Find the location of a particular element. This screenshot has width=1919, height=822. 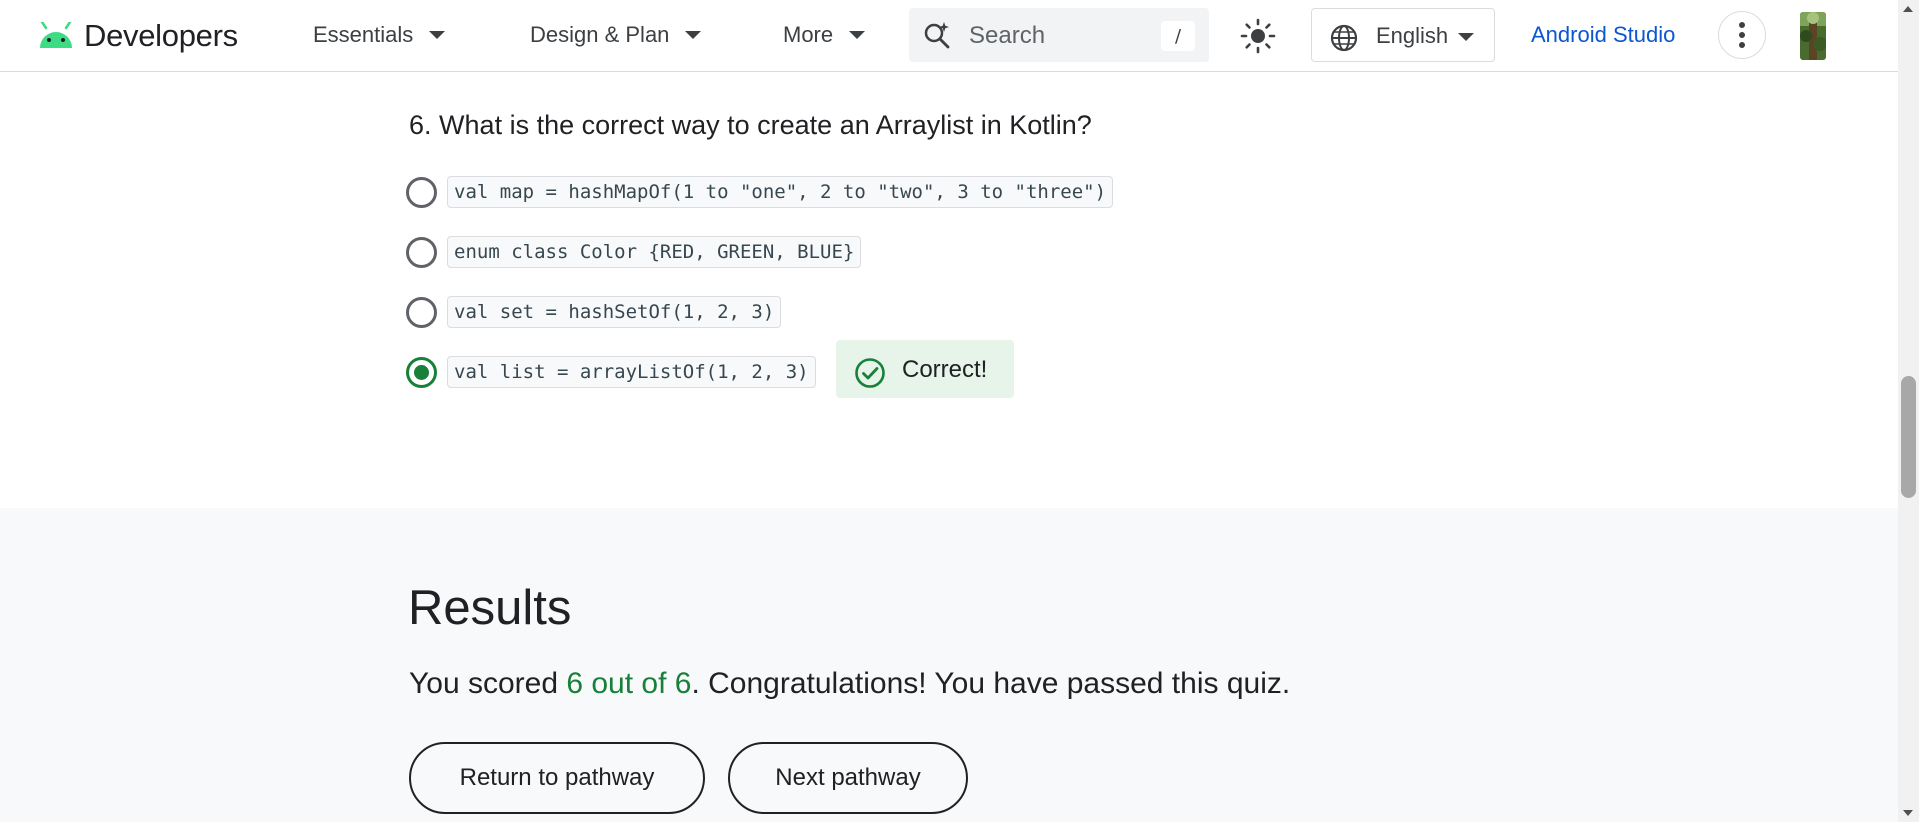

more-options-button is located at coordinates (1742, 35).